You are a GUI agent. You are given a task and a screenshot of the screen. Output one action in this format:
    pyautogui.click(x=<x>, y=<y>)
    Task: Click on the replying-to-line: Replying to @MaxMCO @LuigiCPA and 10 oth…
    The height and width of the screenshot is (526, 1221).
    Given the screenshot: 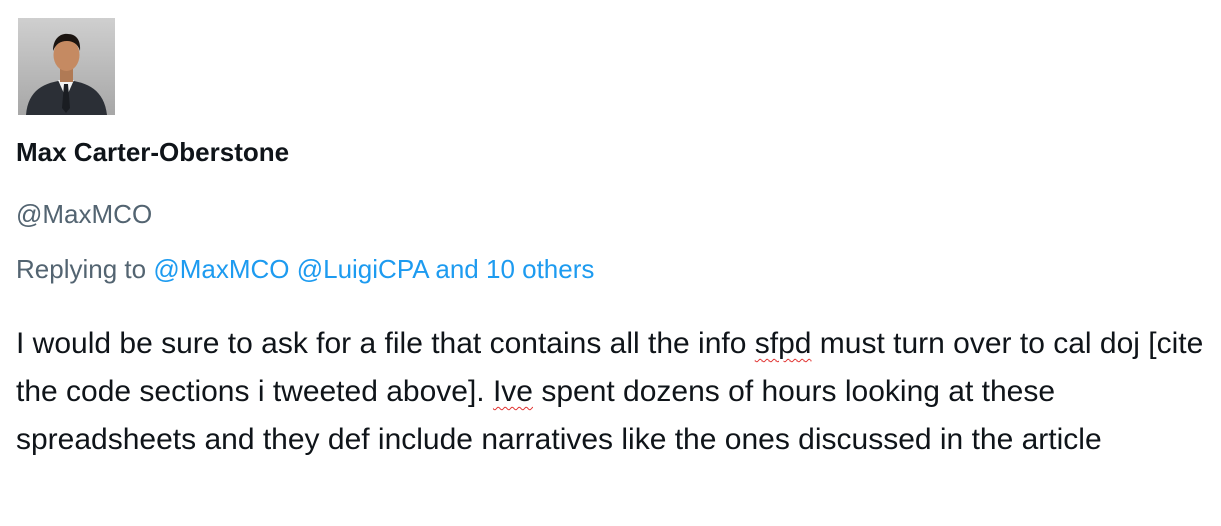 What is the action you would take?
    pyautogui.click(x=305, y=269)
    